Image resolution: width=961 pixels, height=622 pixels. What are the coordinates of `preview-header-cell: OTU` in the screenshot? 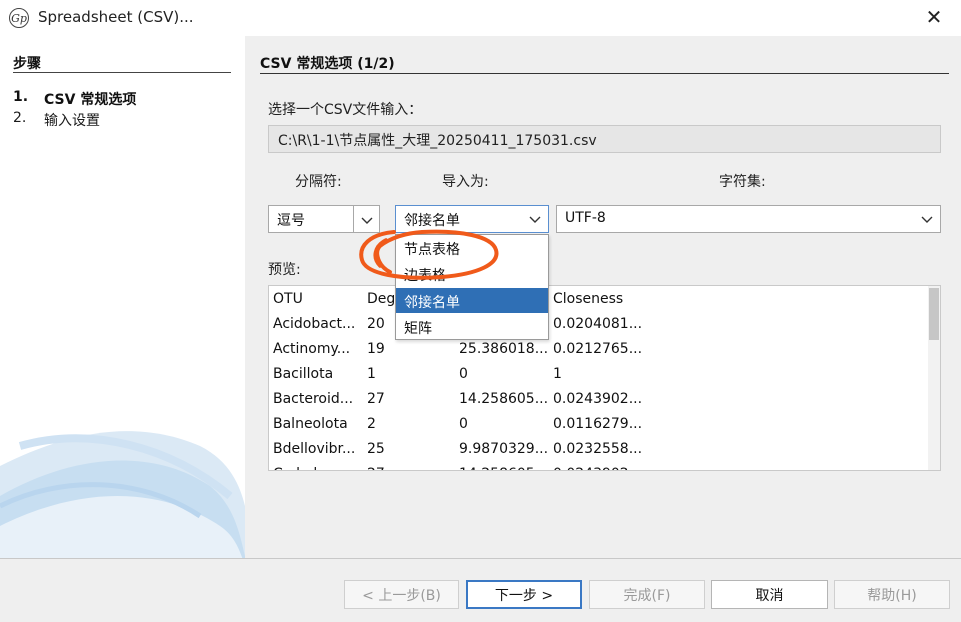 It's located at (288, 299).